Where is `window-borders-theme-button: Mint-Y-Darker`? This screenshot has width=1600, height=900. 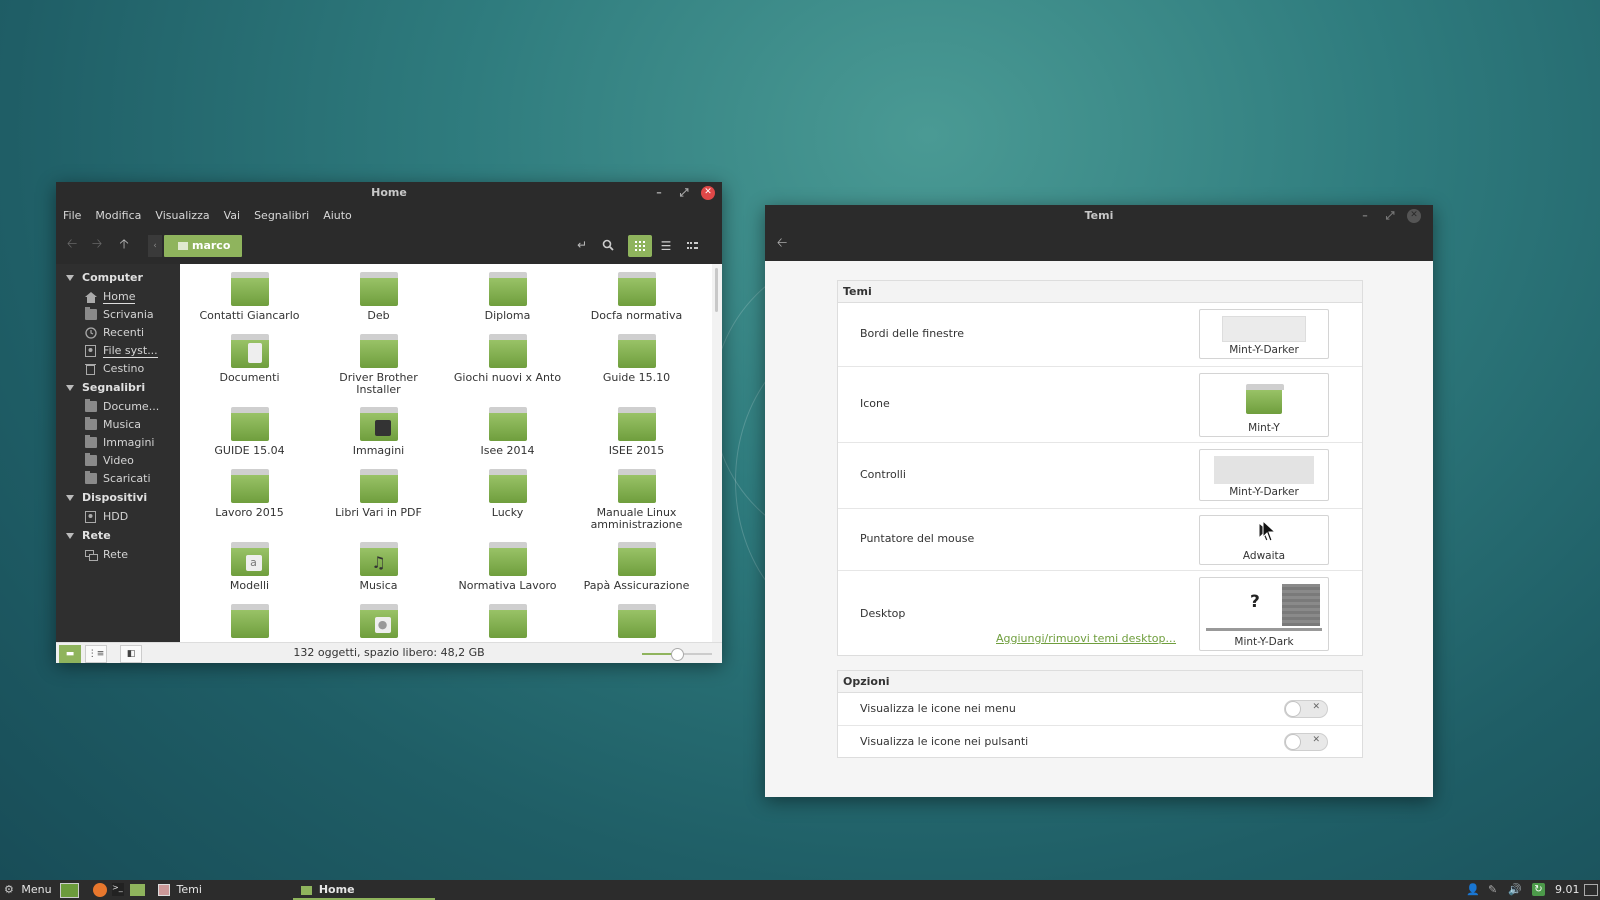
window-borders-theme-button: Mint-Y-Darker is located at coordinates (1264, 334).